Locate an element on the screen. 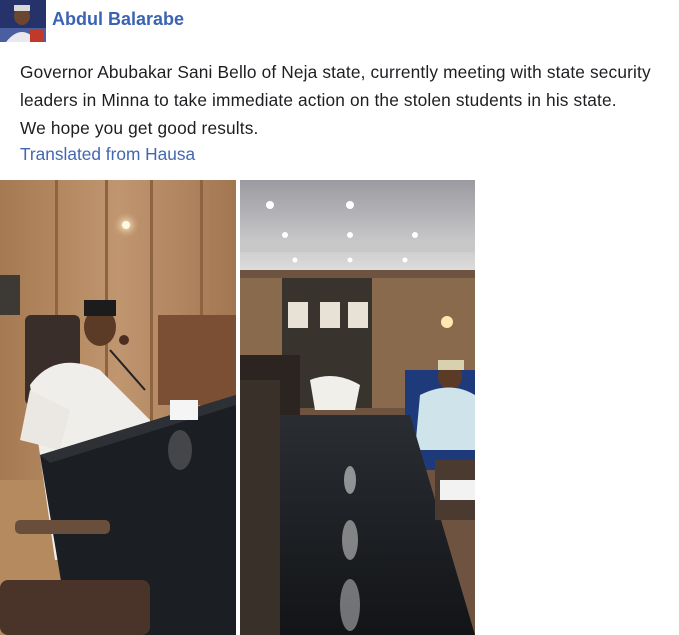 The width and height of the screenshot is (679, 635). author-name: Abdul Balarabe is located at coordinates (118, 19).